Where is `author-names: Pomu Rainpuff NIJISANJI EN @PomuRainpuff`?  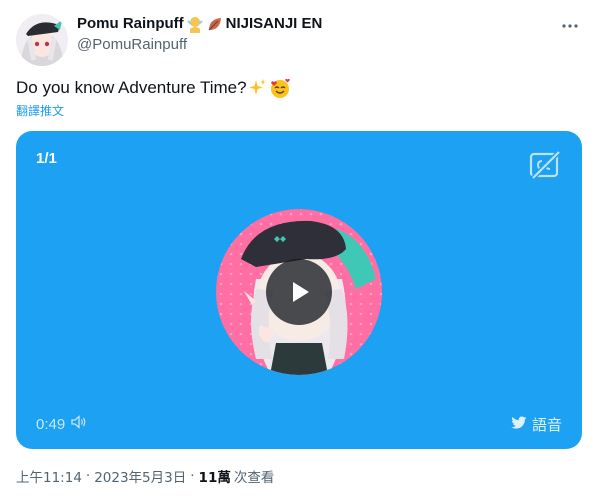
author-names: Pomu Rainpuff NIJISANJI EN @PomuRainpuff is located at coordinates (199, 34).